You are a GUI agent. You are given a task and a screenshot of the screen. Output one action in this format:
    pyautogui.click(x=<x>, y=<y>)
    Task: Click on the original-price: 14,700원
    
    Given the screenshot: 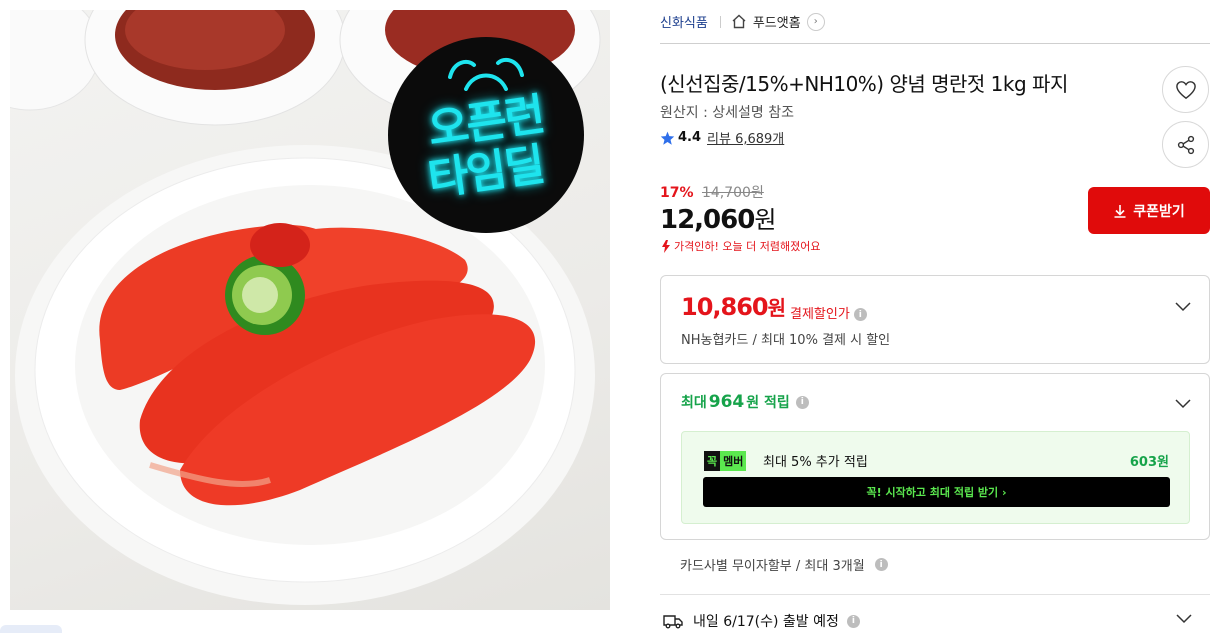 What is the action you would take?
    pyautogui.click(x=732, y=193)
    